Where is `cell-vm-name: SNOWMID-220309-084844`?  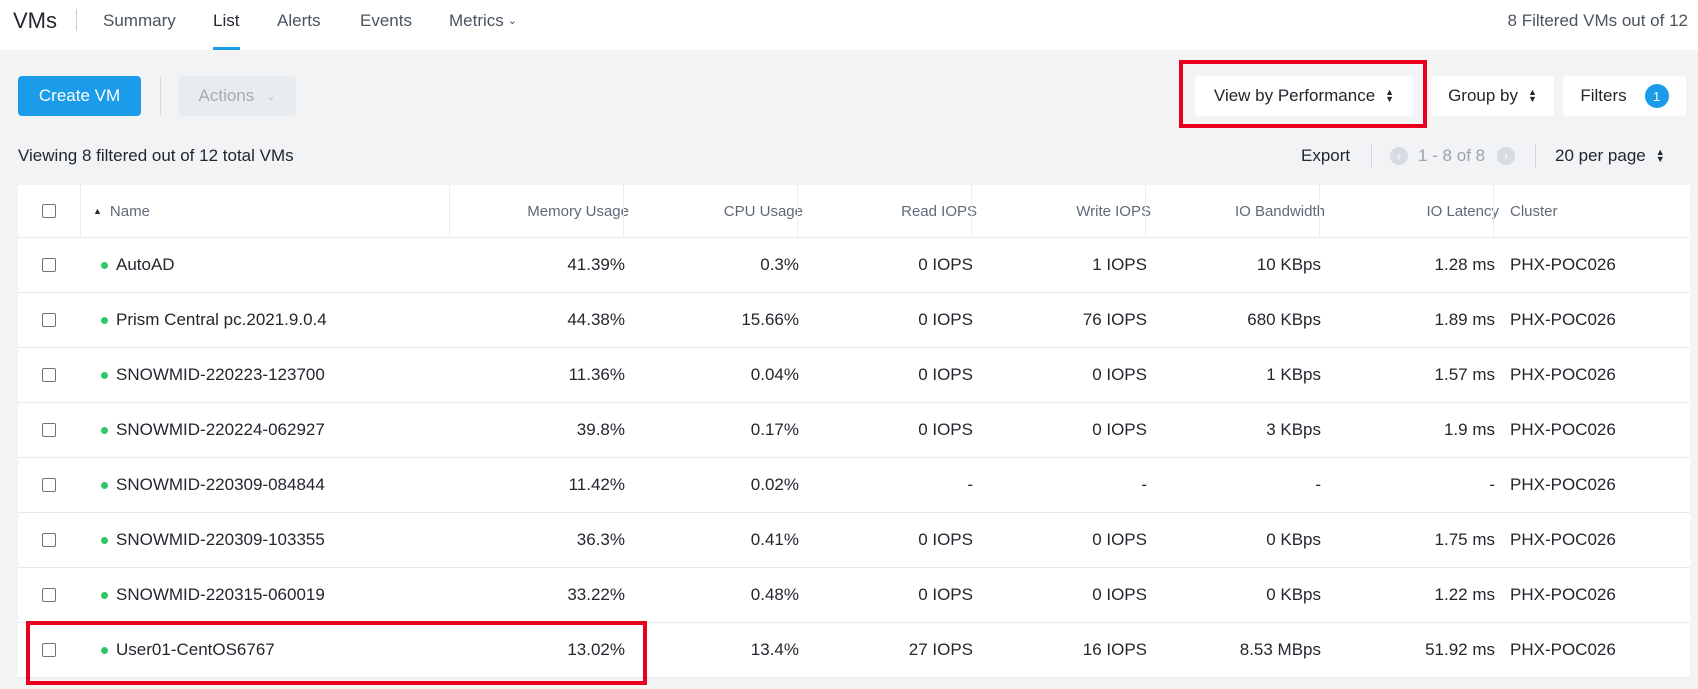 cell-vm-name: SNOWMID-220309-084844 is located at coordinates (213, 485).